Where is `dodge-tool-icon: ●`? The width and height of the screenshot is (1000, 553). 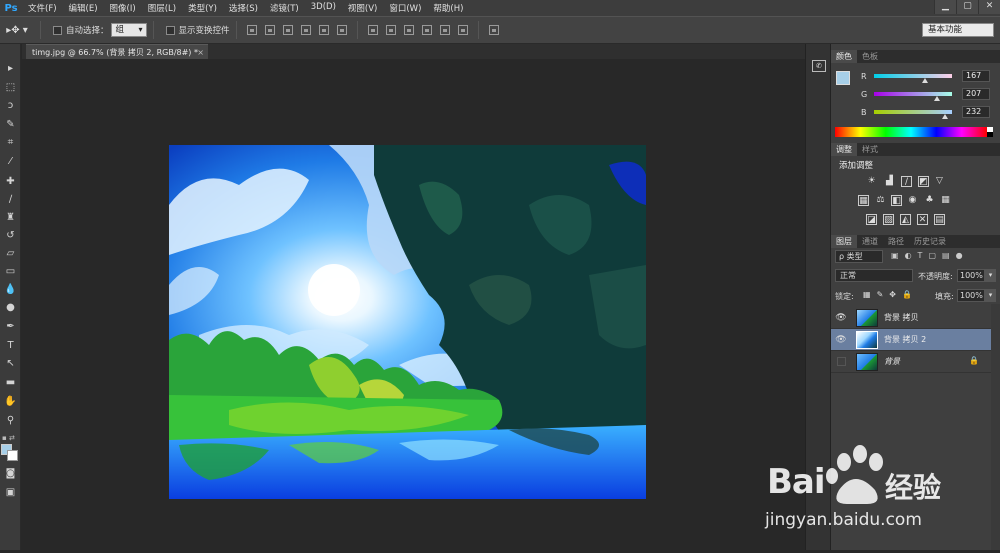
dodge-tool-icon: ● is located at coordinates (10, 308).